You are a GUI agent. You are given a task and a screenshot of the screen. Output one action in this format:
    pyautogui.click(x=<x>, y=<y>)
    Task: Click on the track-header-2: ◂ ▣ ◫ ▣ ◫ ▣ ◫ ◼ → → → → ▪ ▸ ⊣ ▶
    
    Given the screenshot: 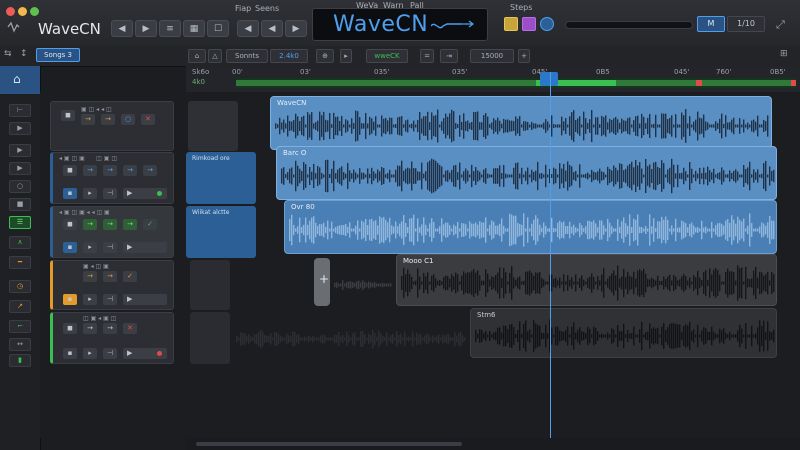 What is the action you would take?
    pyautogui.click(x=112, y=178)
    